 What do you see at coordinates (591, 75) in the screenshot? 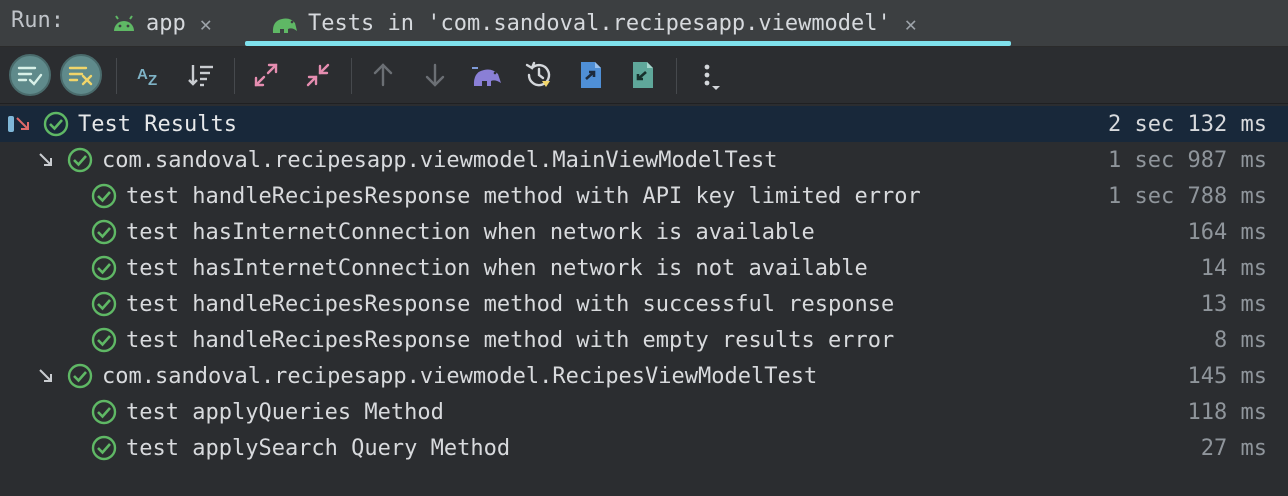
I see `export-results-icon` at bounding box center [591, 75].